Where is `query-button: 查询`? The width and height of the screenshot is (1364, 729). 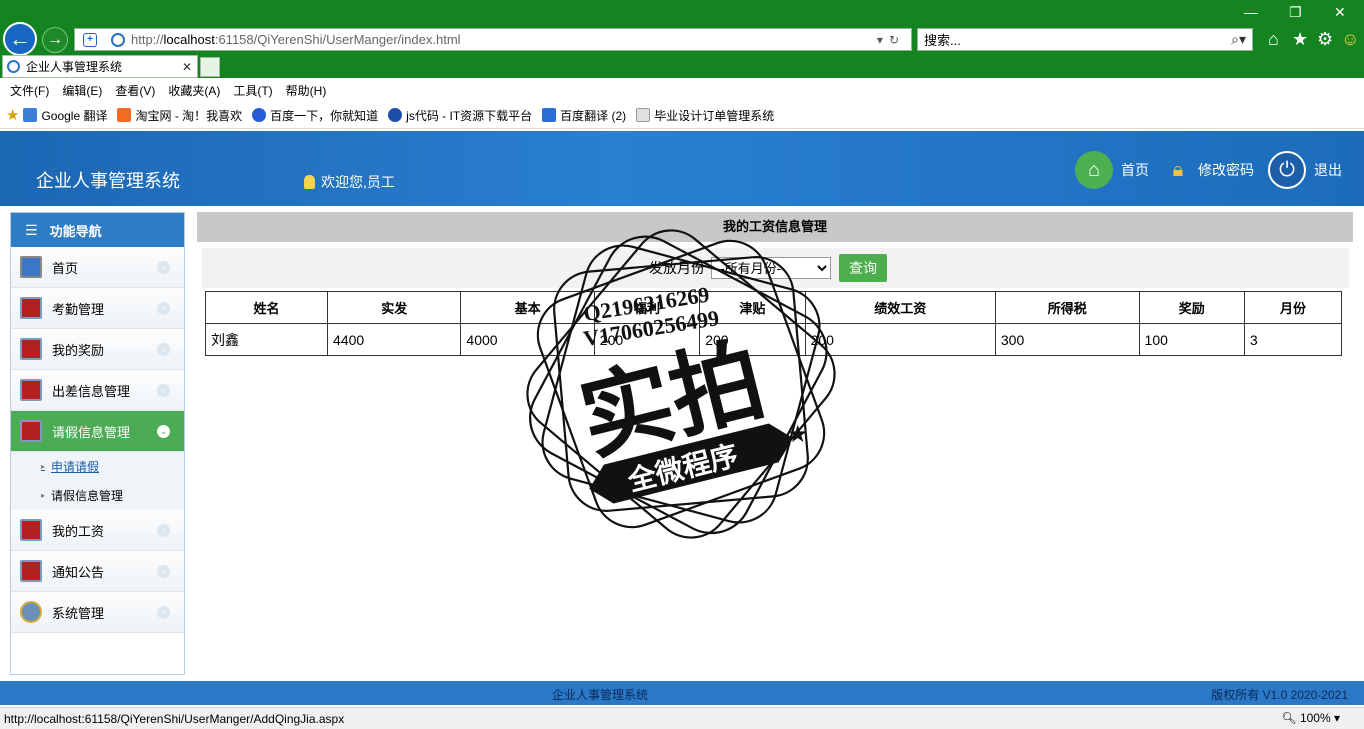 query-button: 查询 is located at coordinates (863, 268).